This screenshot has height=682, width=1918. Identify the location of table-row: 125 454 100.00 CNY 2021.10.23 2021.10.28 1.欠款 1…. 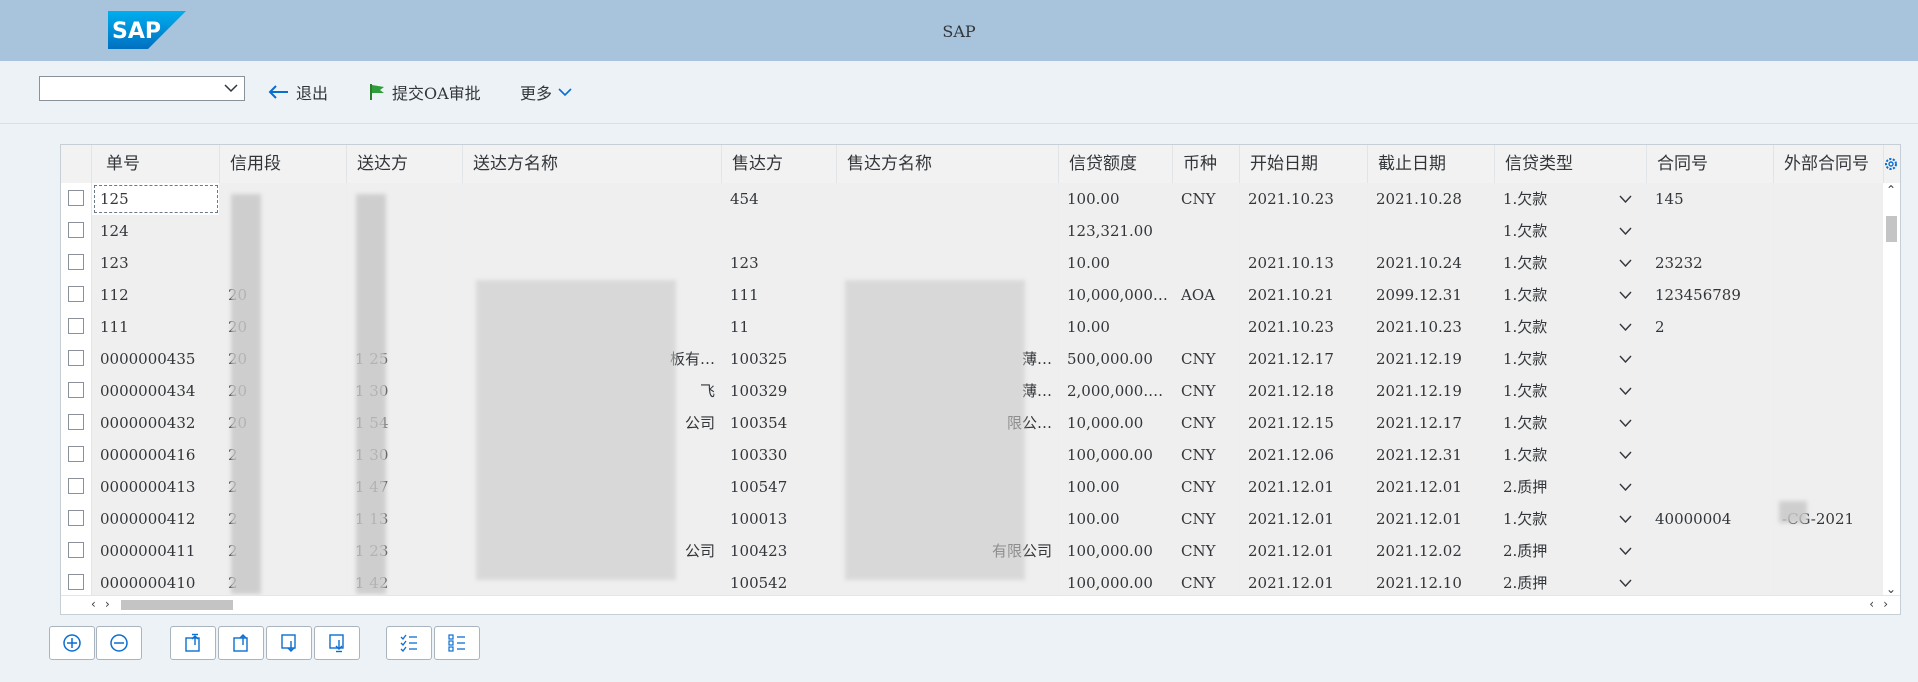
(972, 199).